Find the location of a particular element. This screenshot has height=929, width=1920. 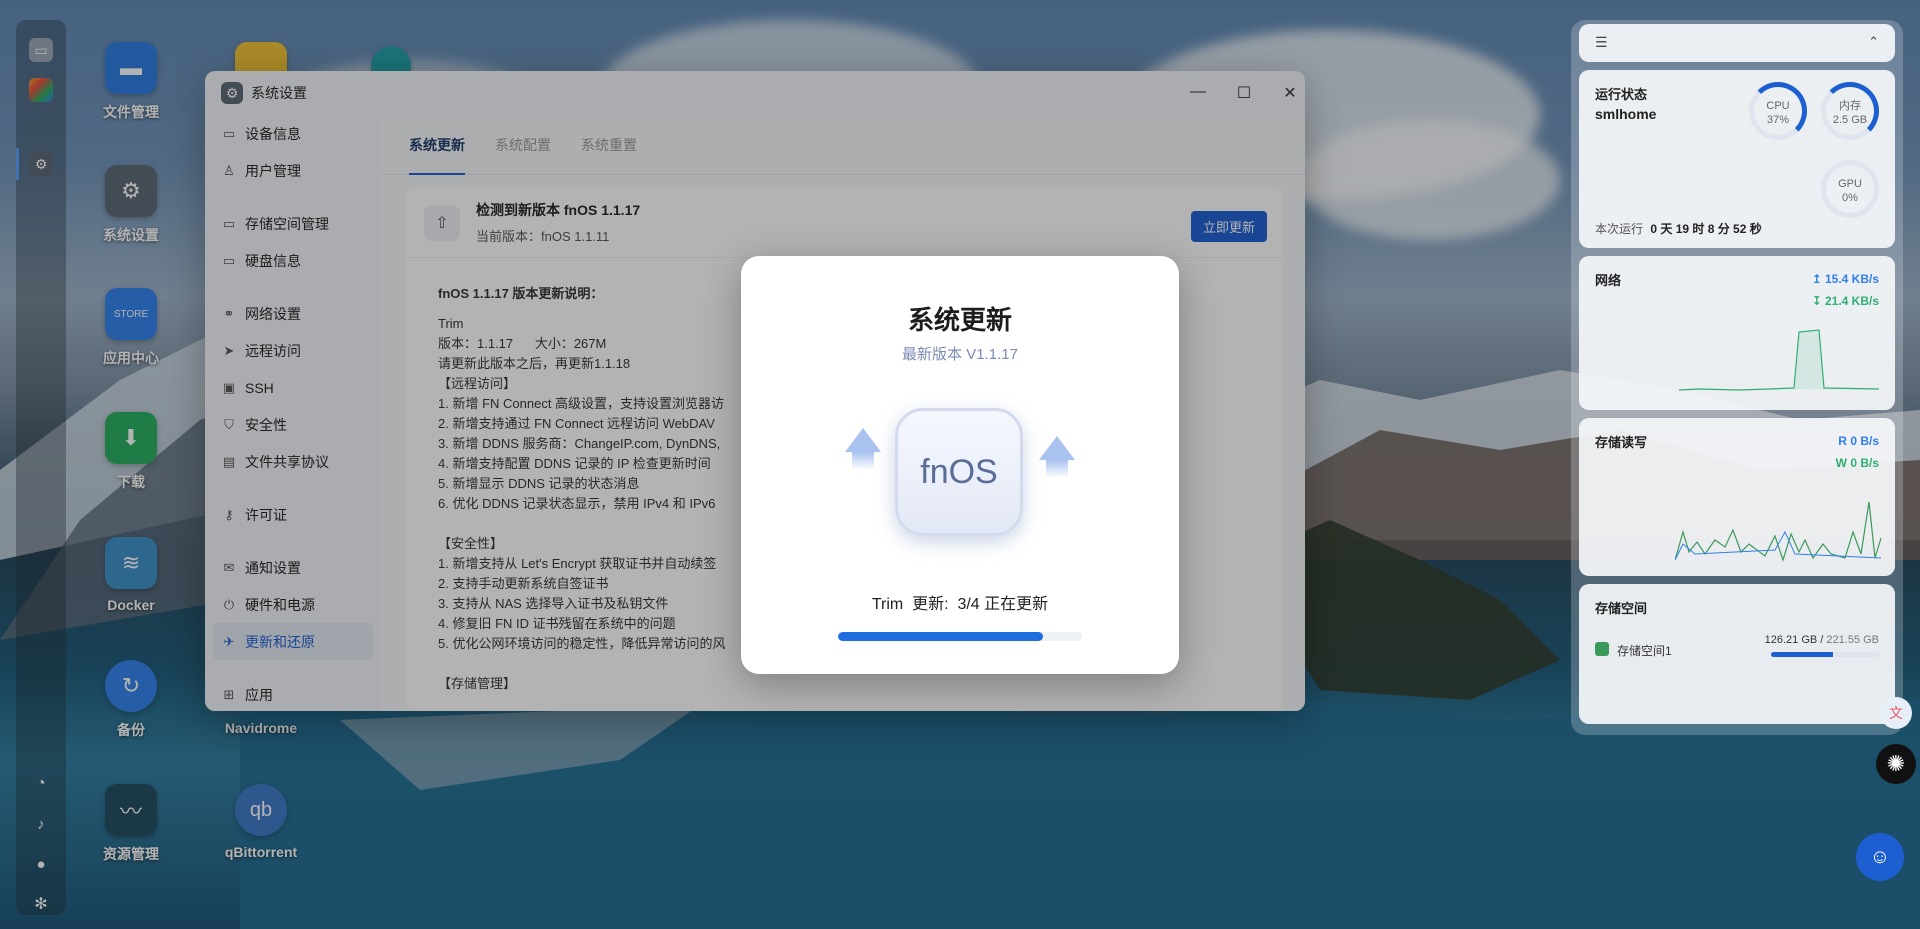

dialog-title: 系统更新 is located at coordinates (959, 320).